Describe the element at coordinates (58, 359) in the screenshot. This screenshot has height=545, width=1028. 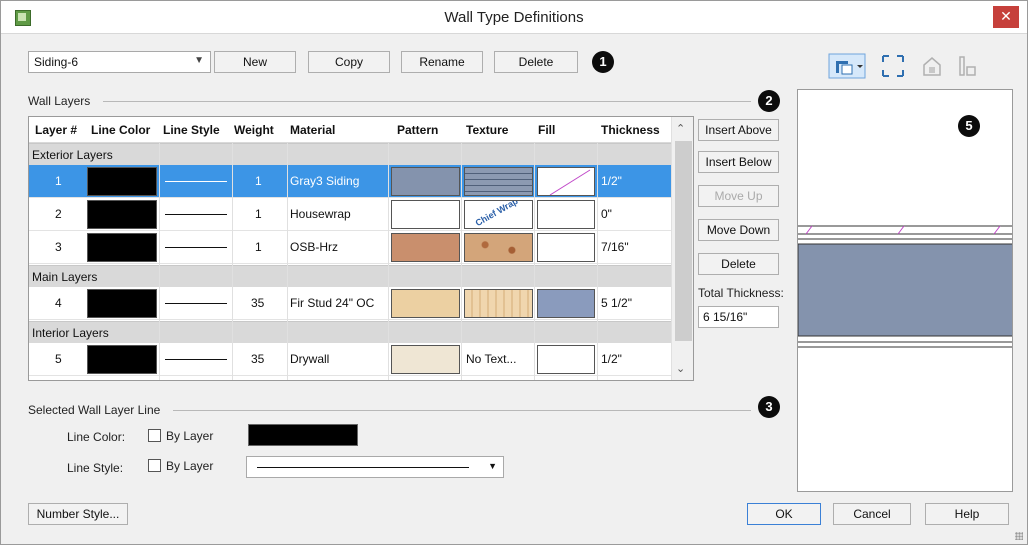
I see `layer-num: 5` at that location.